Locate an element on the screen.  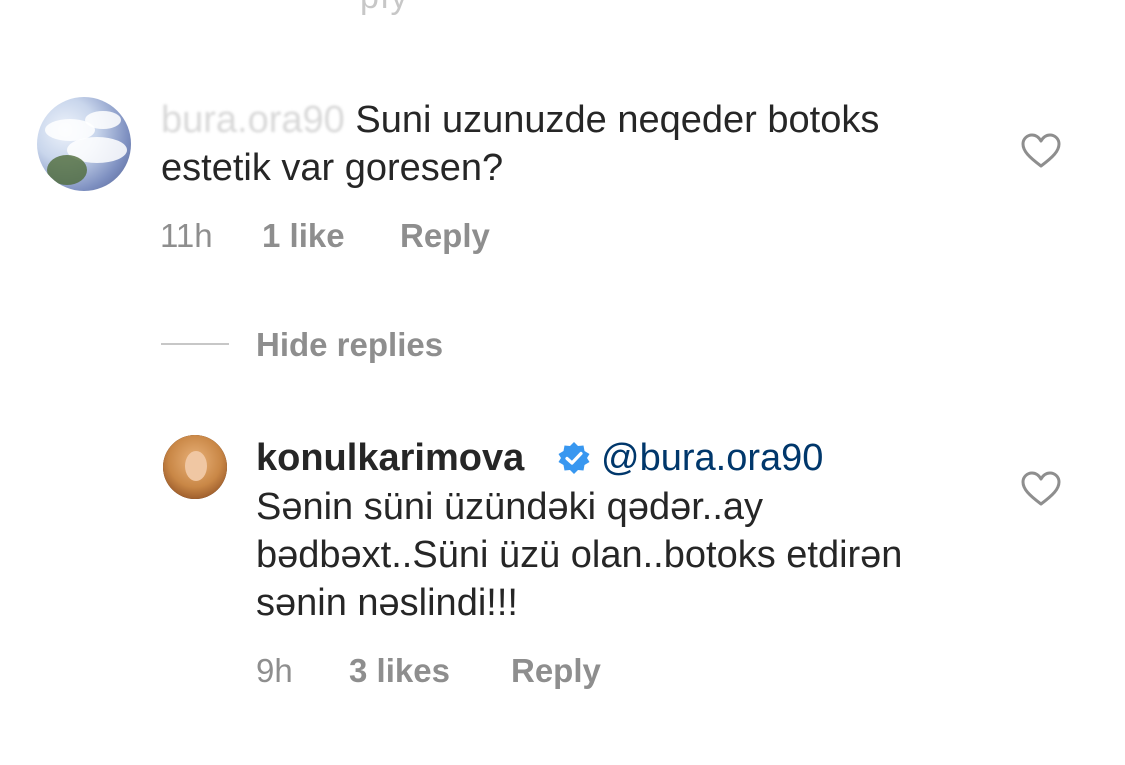
reply-reply-button: Reply is located at coordinates (556, 671).